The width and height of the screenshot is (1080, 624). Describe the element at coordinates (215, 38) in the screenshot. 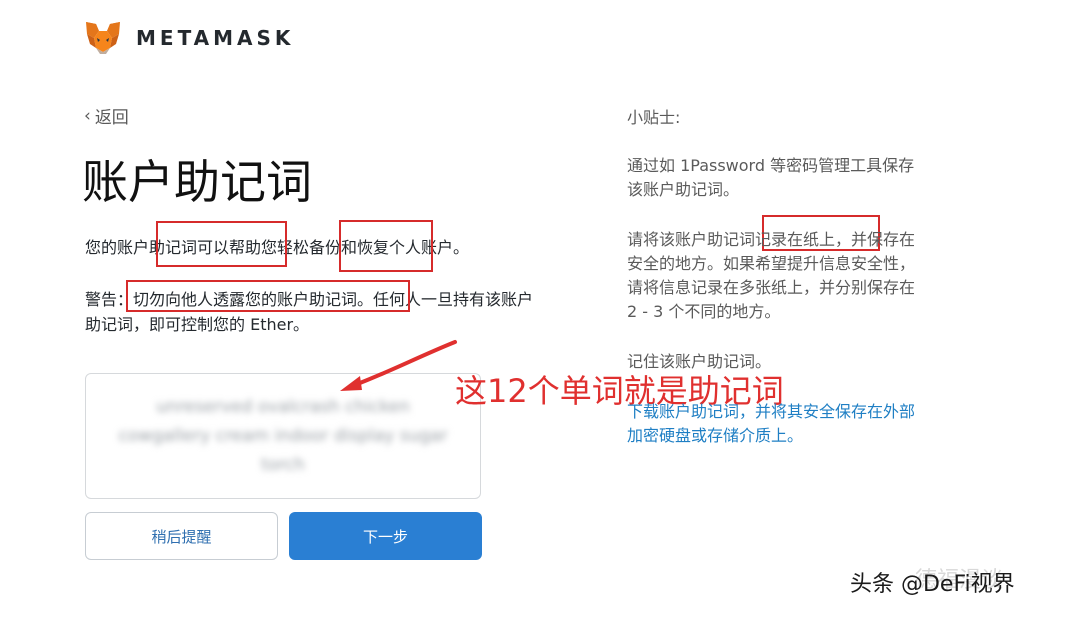

I see `brand-wordmark: METAMASK` at that location.